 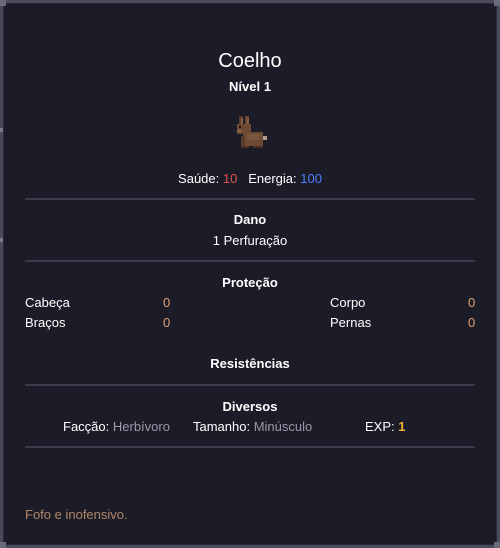 I want to click on damage-value: 1 Perfuração, so click(x=250, y=240).